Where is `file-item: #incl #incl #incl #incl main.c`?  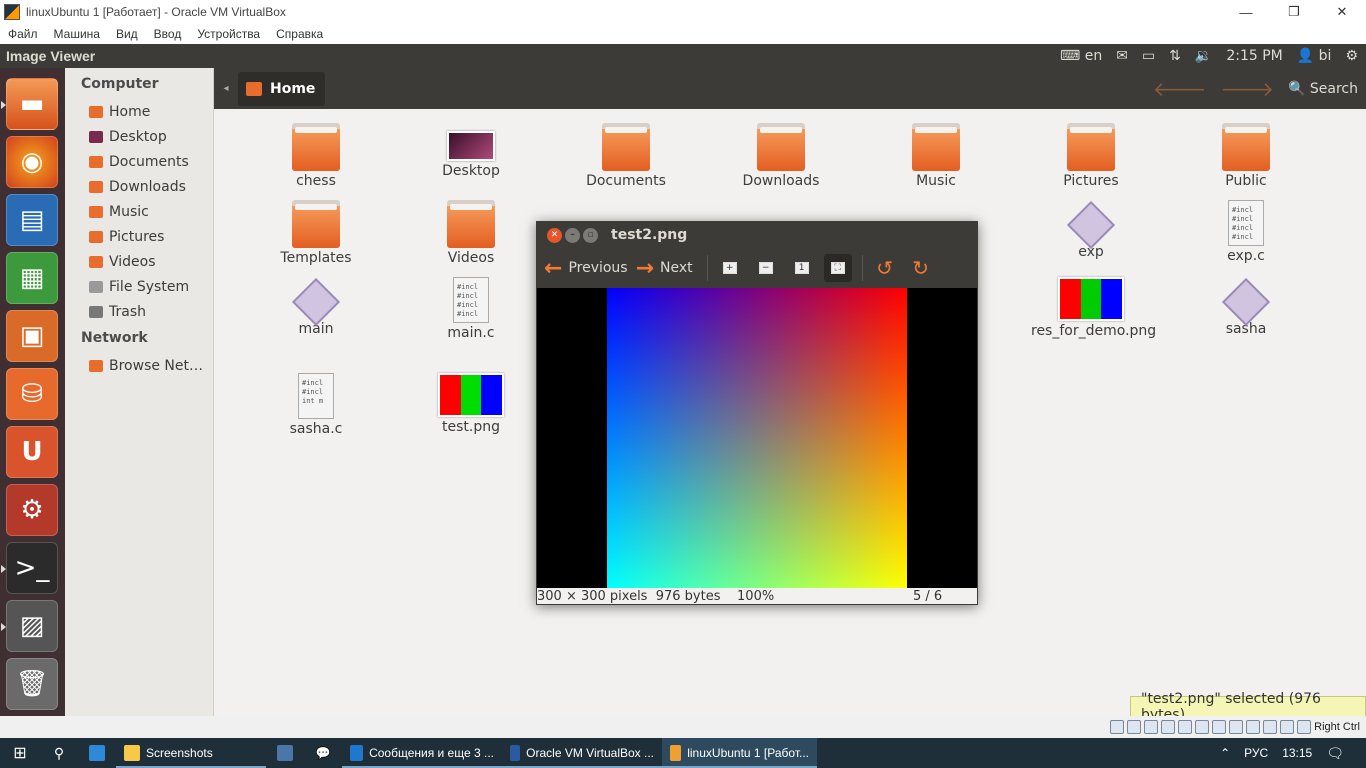 file-item: #incl #incl #incl #incl main.c is located at coordinates (471, 309).